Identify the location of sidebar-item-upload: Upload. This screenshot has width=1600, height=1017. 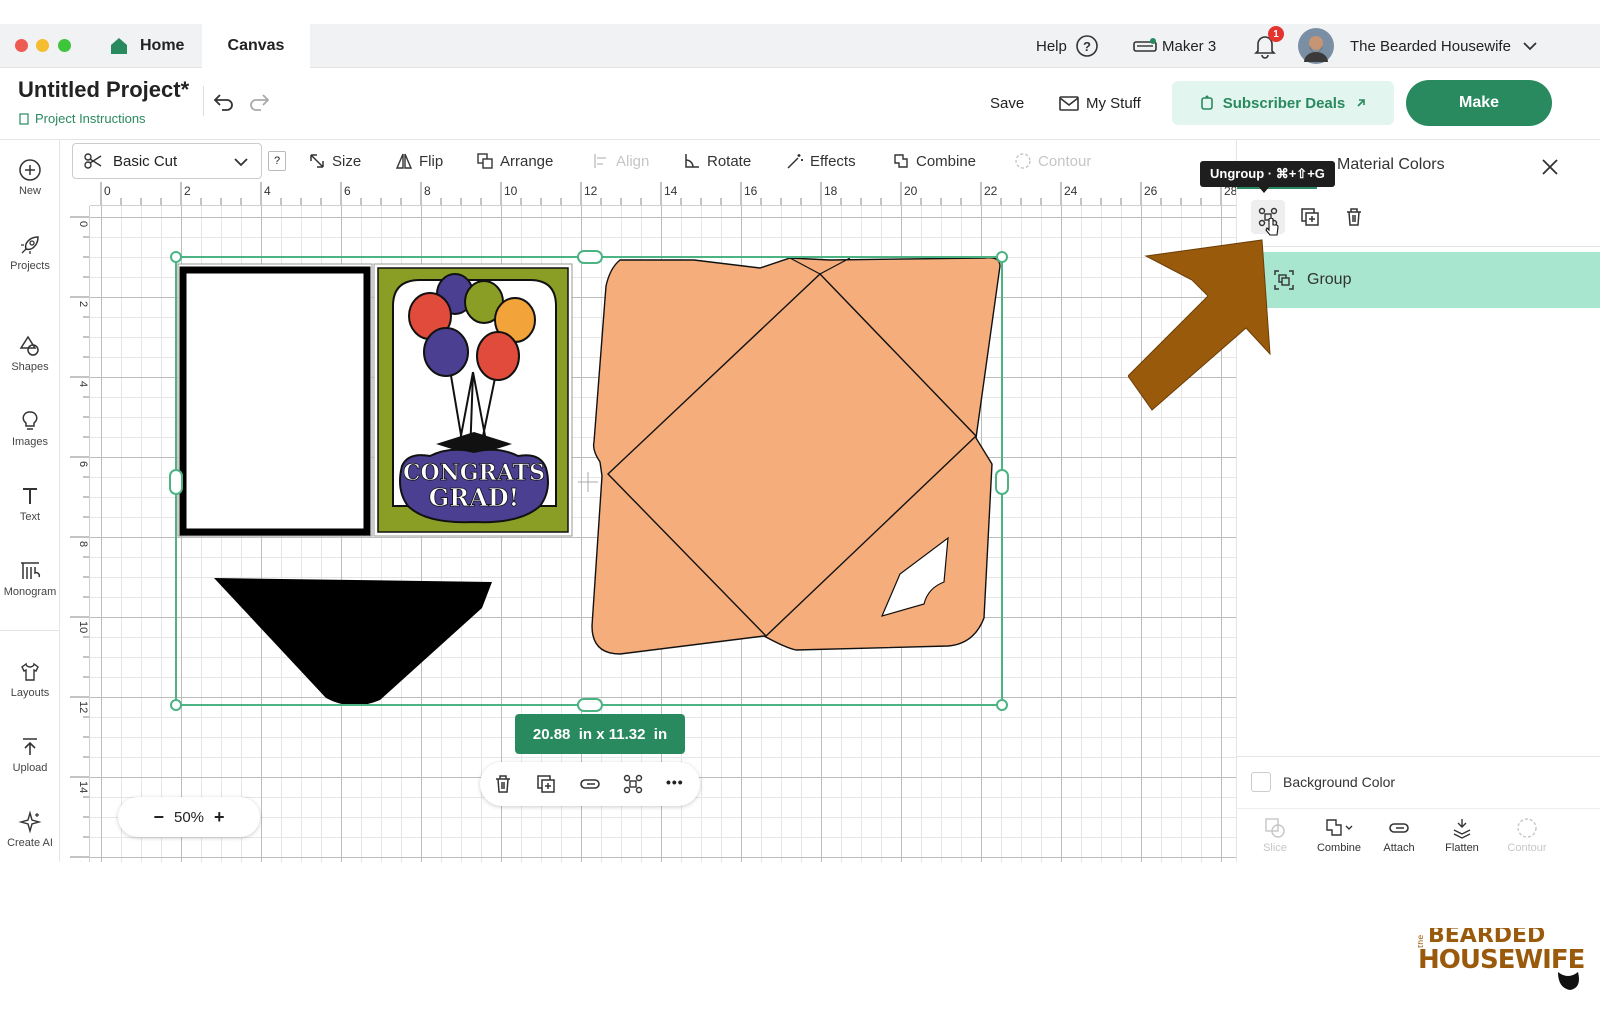
(30, 754).